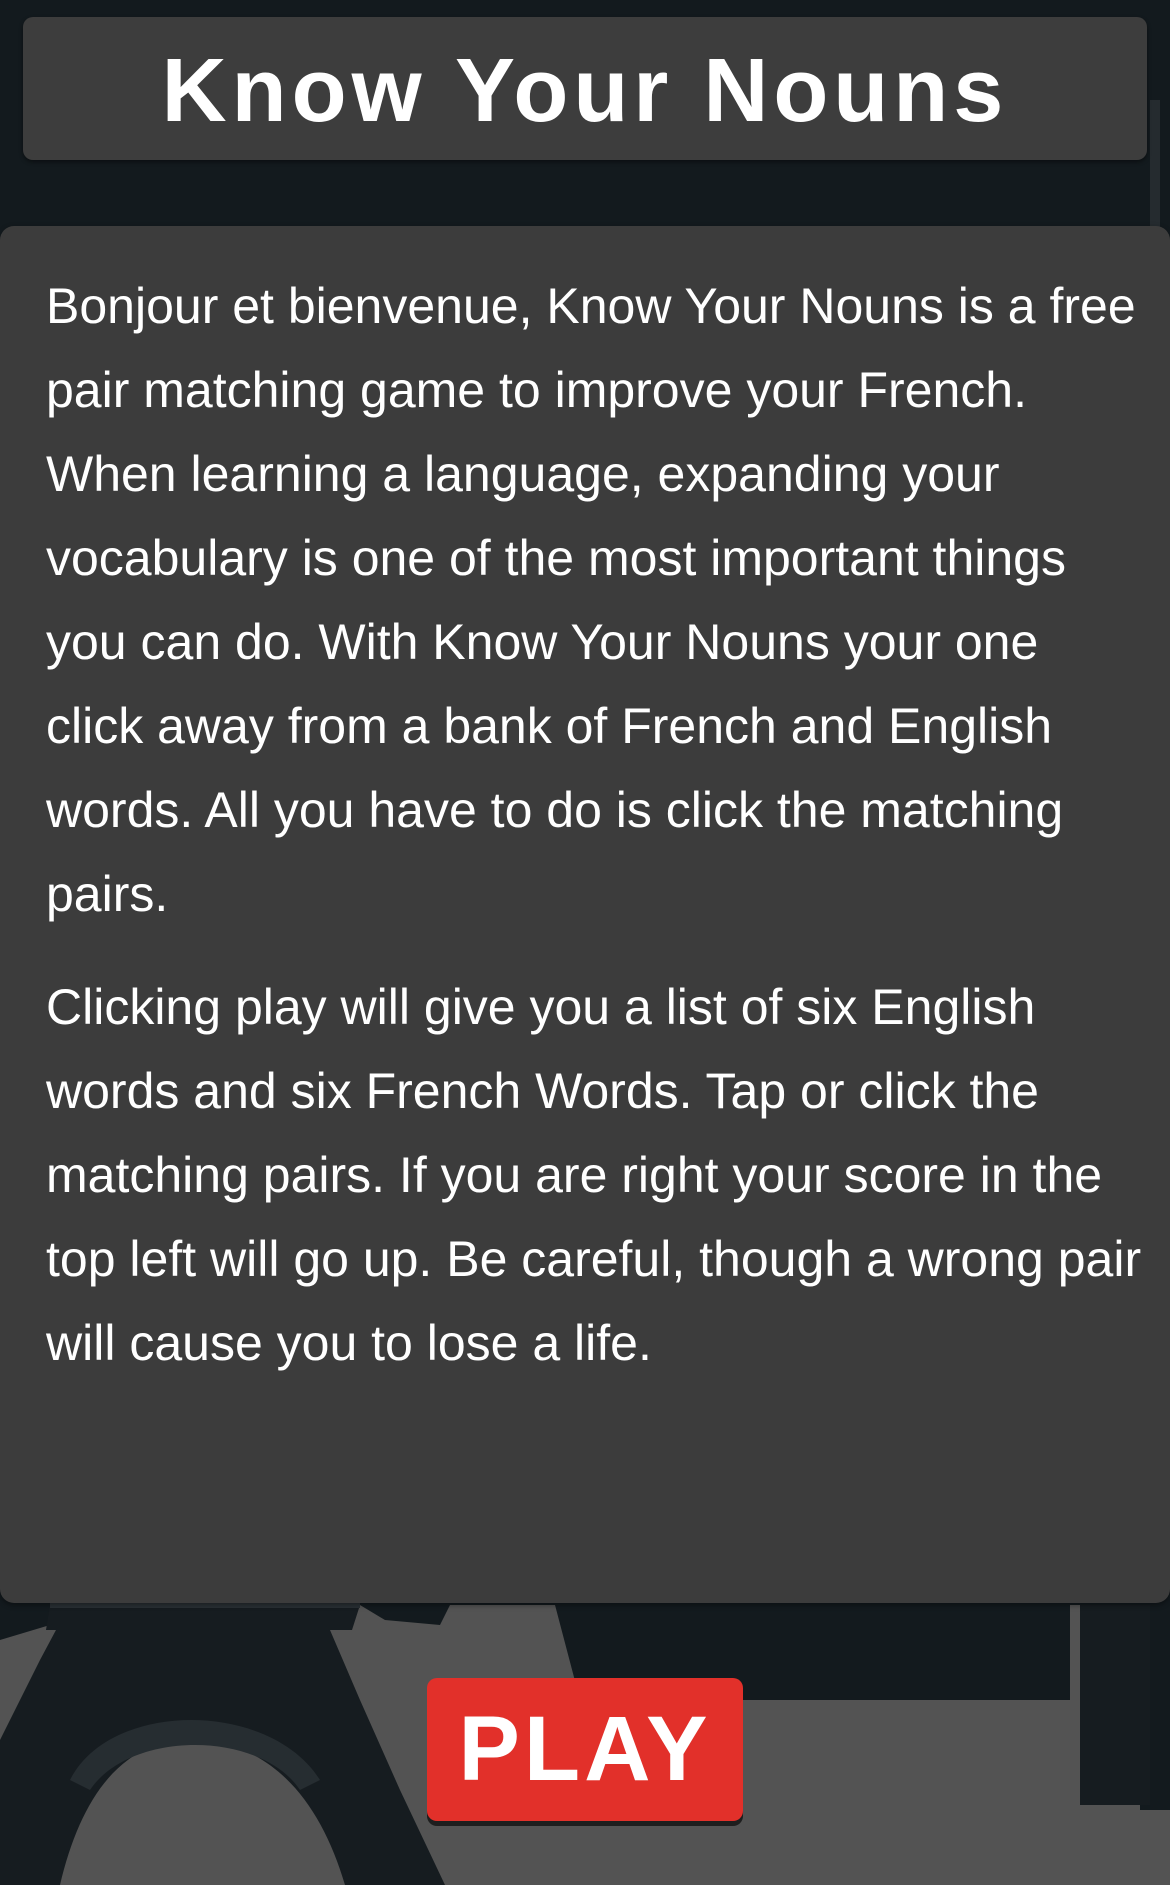 Image resolution: width=1170 pixels, height=1885 pixels. What do you see at coordinates (585, 1749) in the screenshot?
I see `play-button: PLAY` at bounding box center [585, 1749].